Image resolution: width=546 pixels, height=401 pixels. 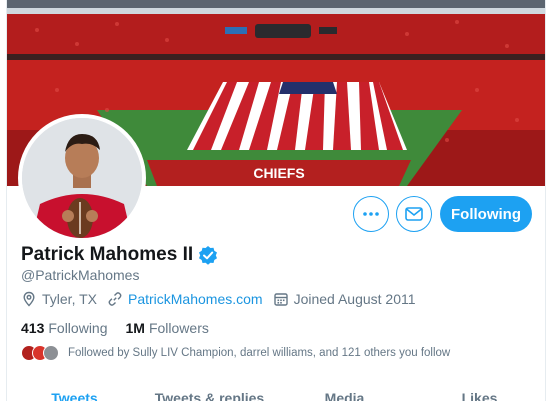 I want to click on join-date: Joined August 2011, so click(x=344, y=299).